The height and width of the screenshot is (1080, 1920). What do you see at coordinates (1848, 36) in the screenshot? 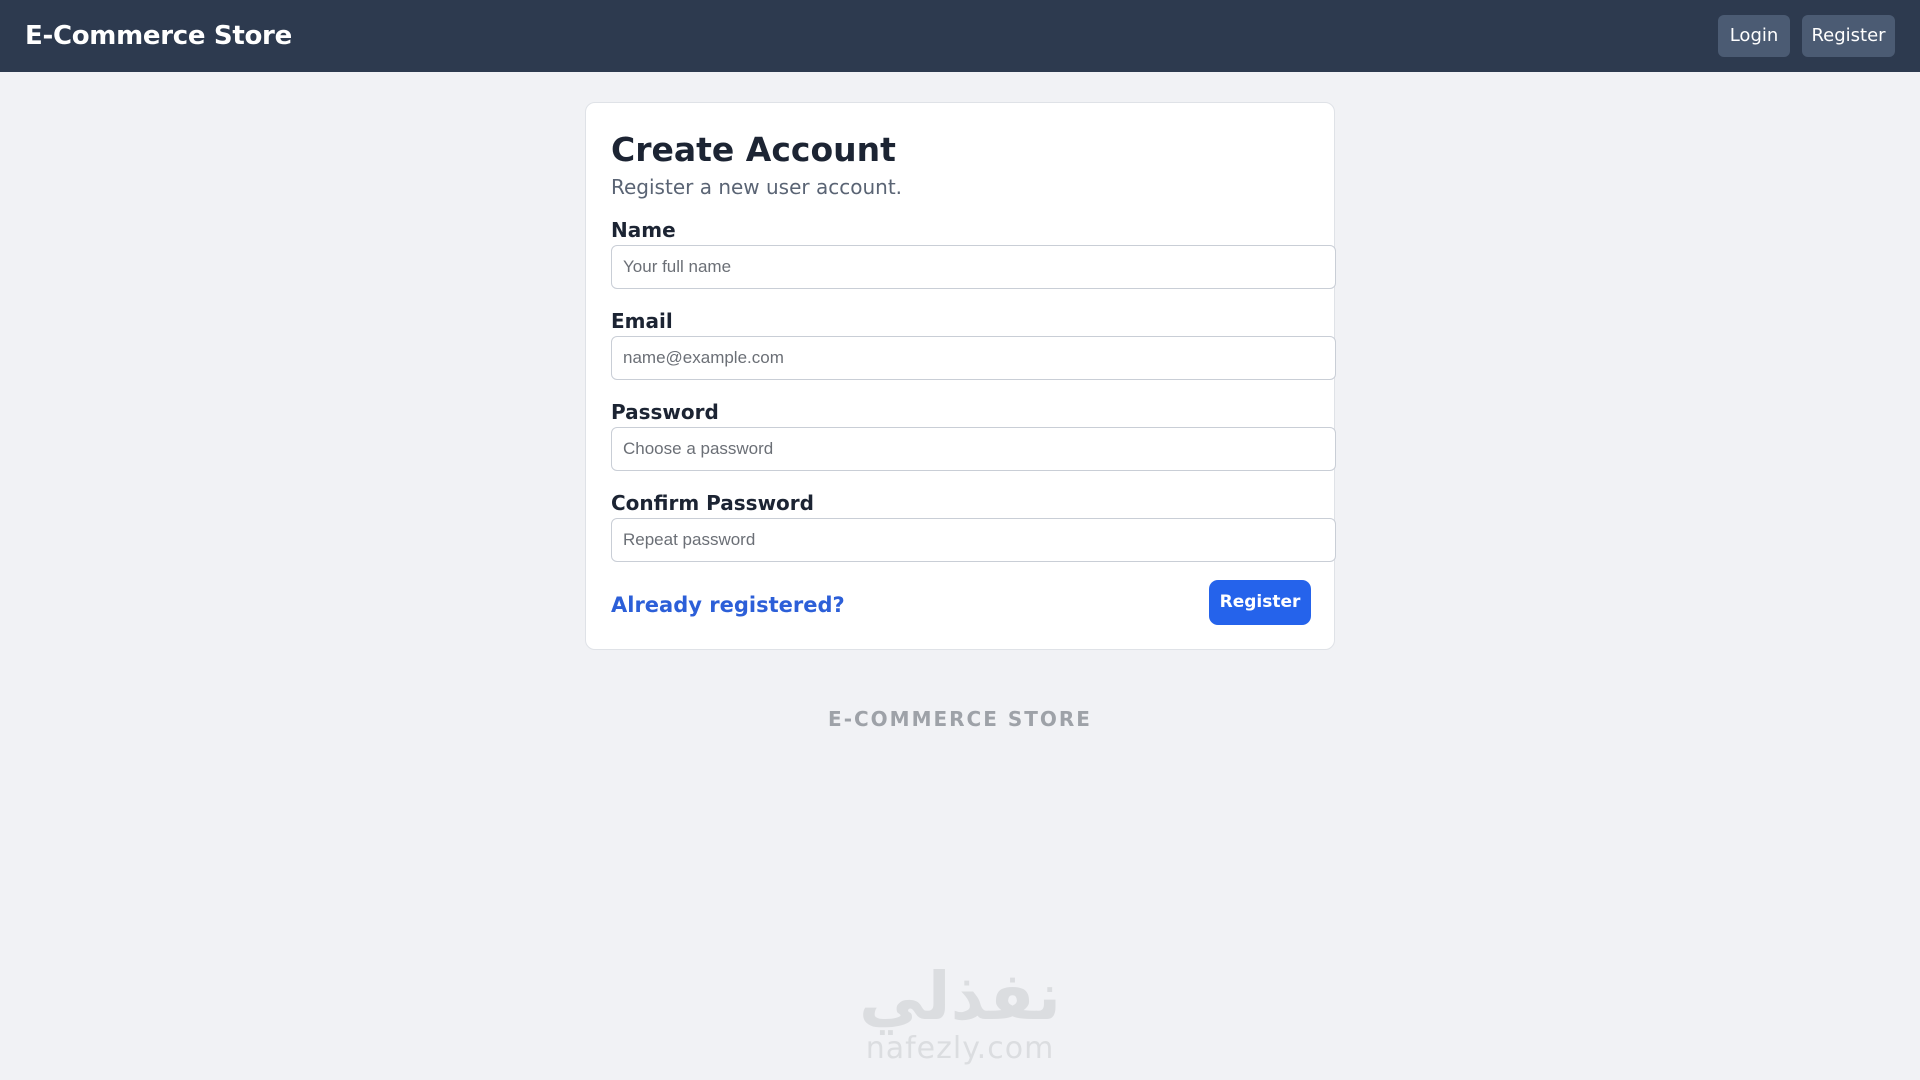
I see `nav-register-button: Register` at bounding box center [1848, 36].